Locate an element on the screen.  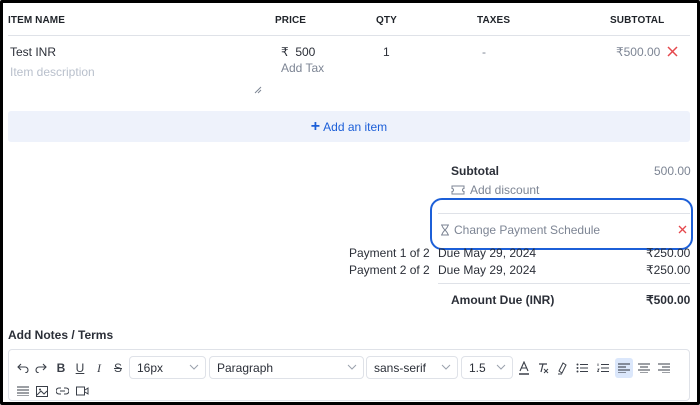
add-item-label: Add an item is located at coordinates (355, 126).